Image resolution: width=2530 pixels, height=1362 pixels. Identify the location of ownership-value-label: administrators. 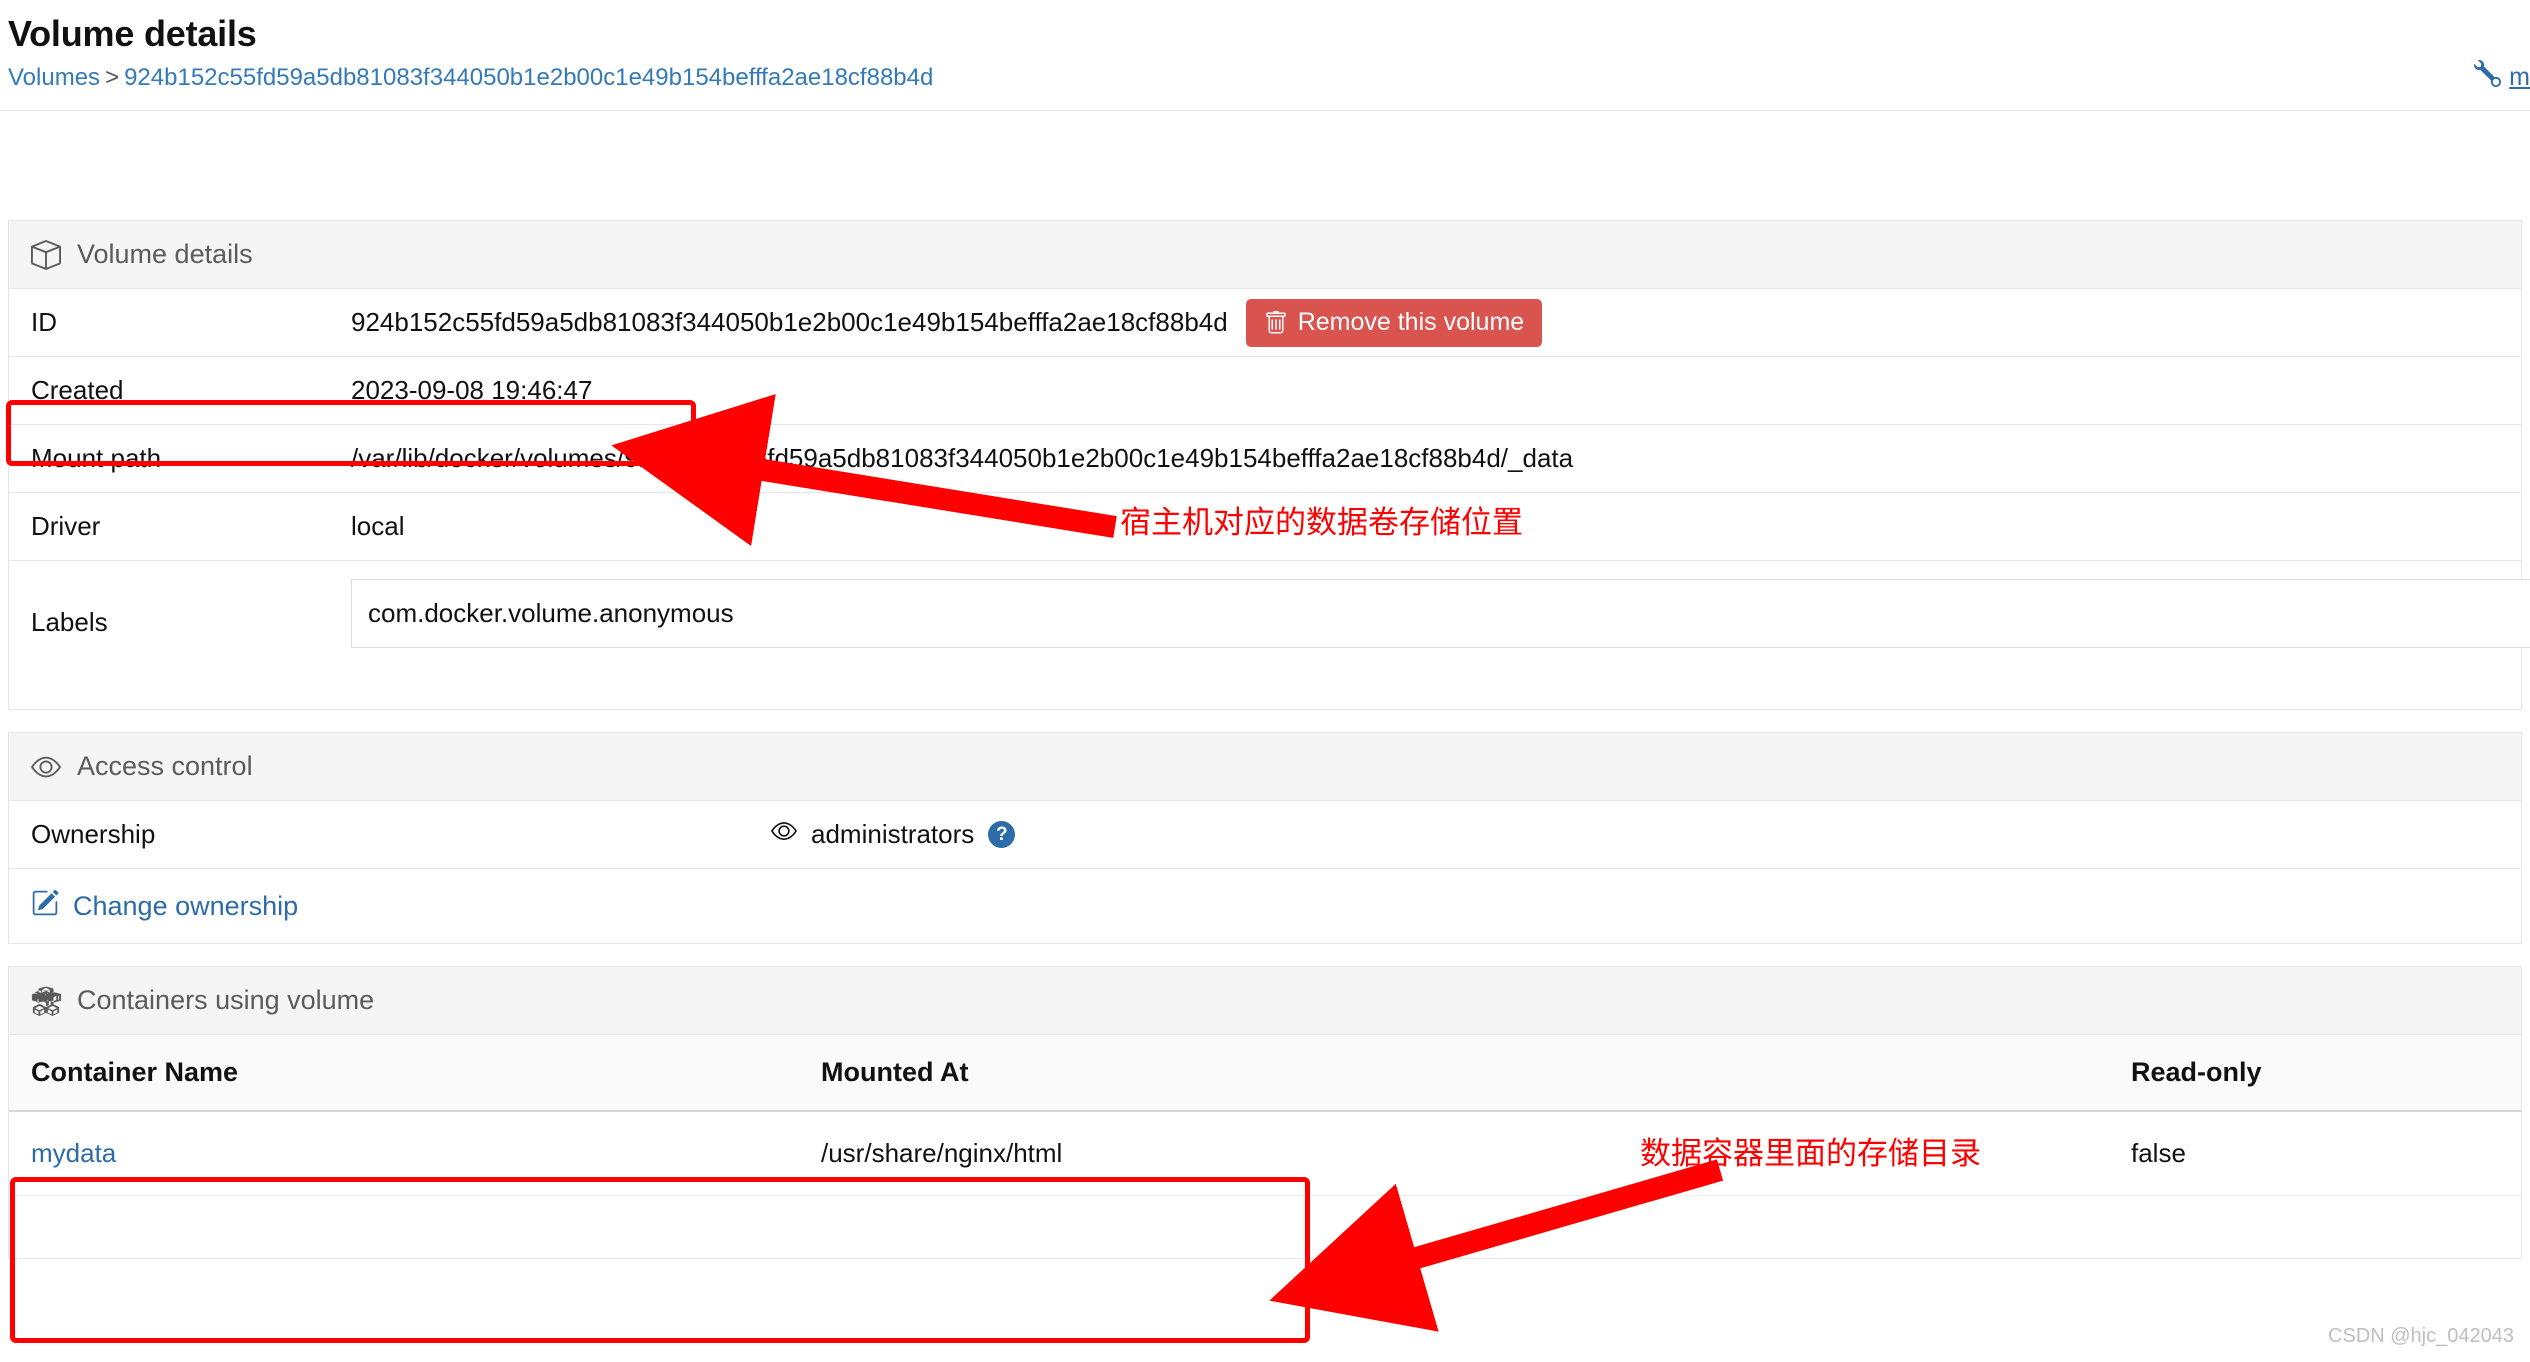
(893, 834).